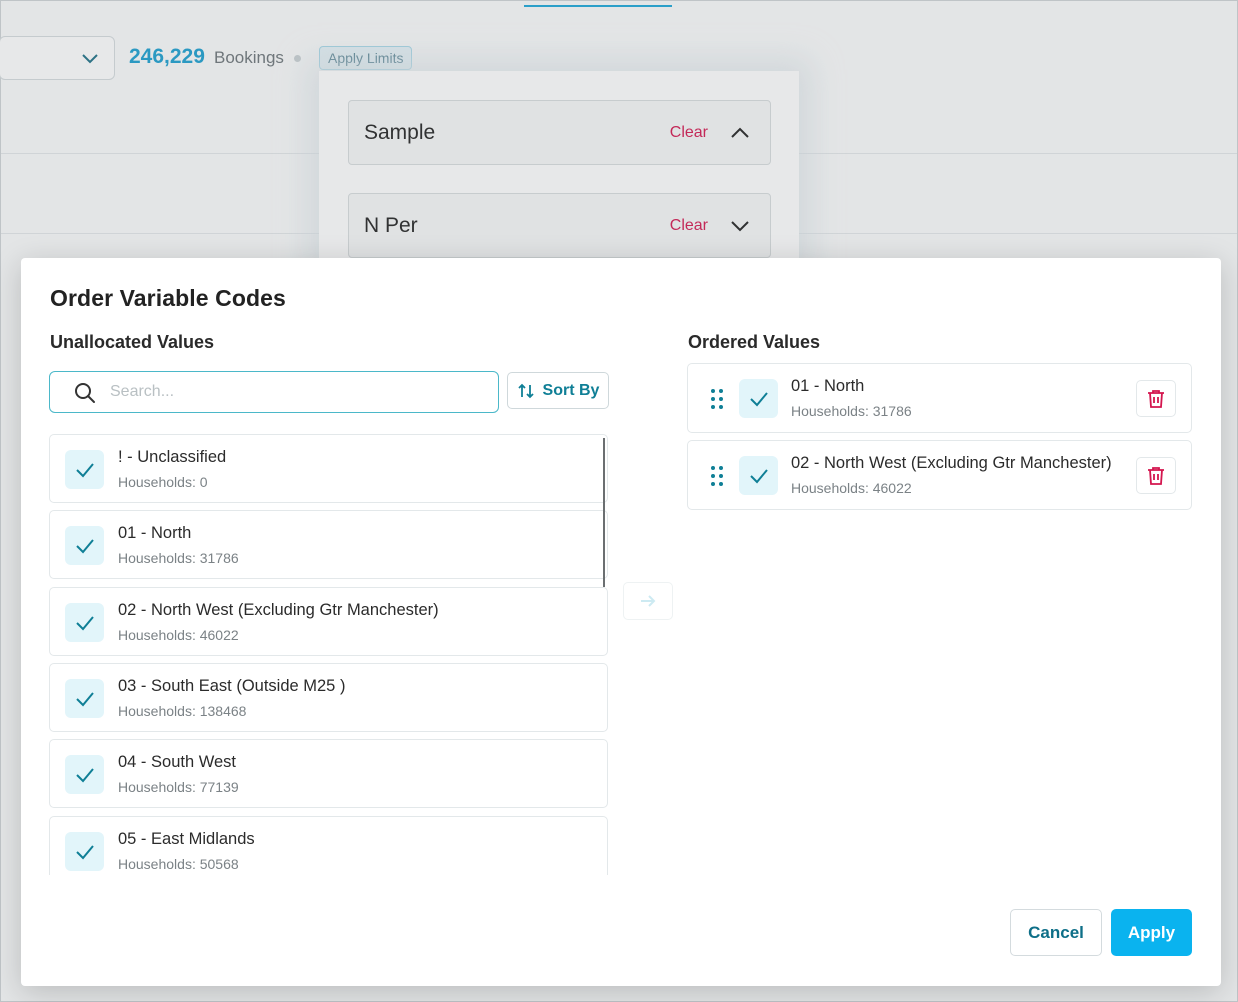  I want to click on item-name: 04 - South West, so click(177, 762).